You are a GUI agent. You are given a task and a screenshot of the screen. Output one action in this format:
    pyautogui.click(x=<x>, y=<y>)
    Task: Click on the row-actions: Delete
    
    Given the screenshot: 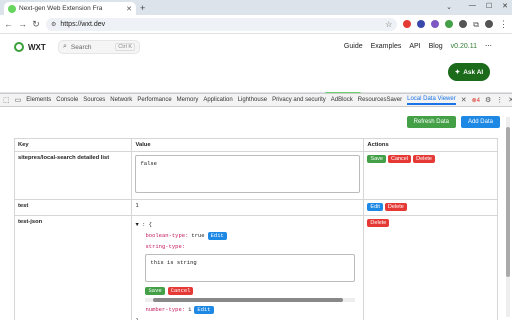 What is the action you would take?
    pyautogui.click(x=430, y=267)
    